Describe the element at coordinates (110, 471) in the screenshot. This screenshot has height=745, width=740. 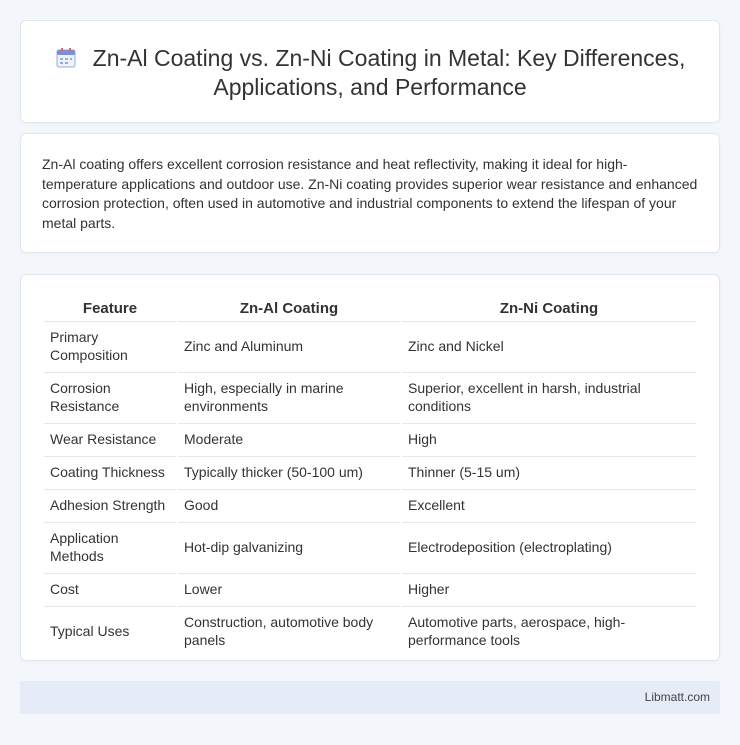
I see `feature-cell: Coating Thickness` at that location.